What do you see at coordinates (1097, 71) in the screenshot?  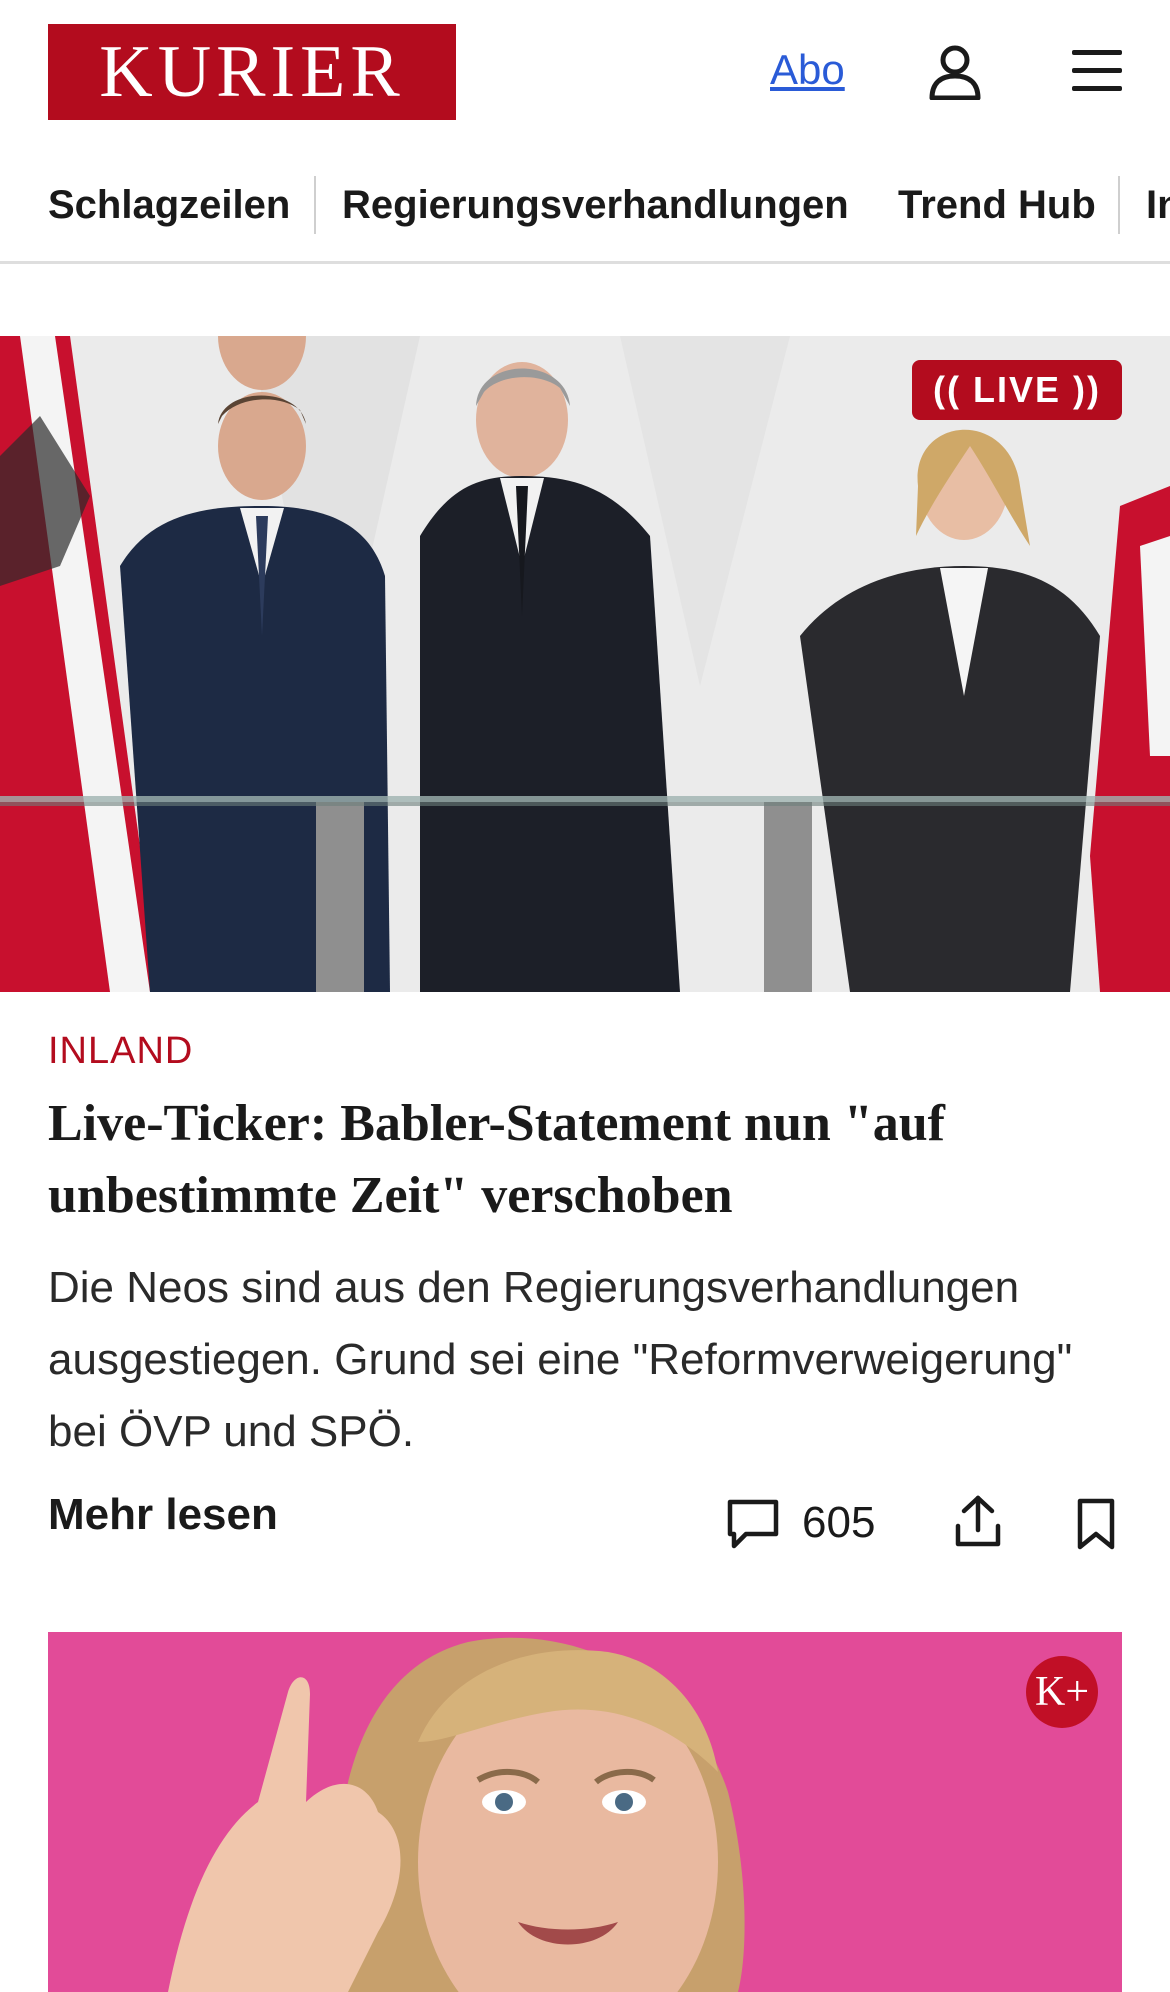 I see `hamburger-menu-icon` at bounding box center [1097, 71].